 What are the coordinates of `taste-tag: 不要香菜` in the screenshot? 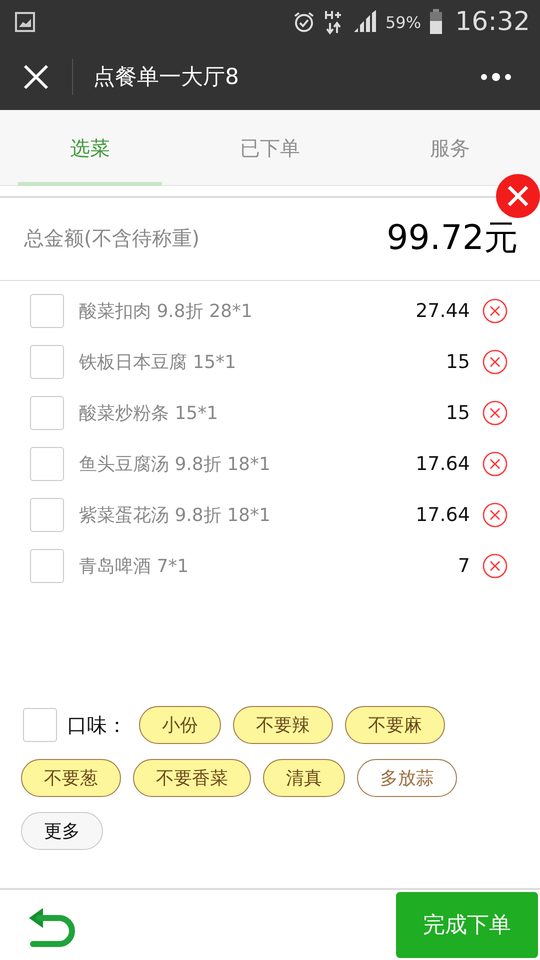 It's located at (192, 778).